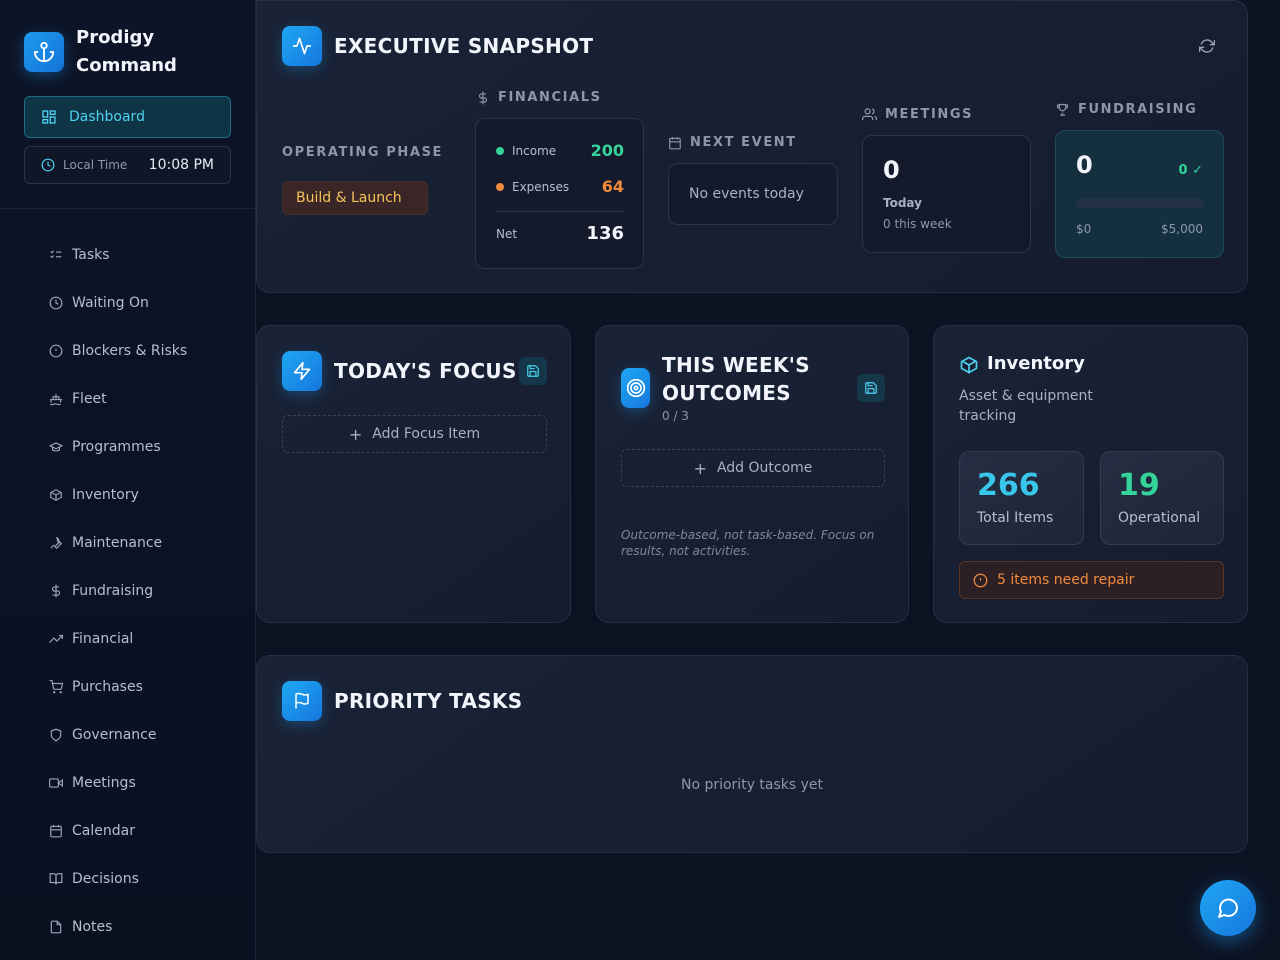  Describe the element at coordinates (980, 580) in the screenshot. I see `alert-circle-icon` at that location.